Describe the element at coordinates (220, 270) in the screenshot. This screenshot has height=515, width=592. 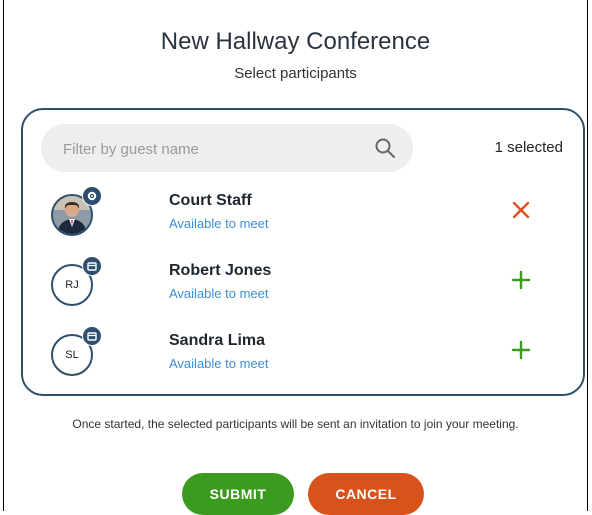
I see `participant-name: Robert Jones` at that location.